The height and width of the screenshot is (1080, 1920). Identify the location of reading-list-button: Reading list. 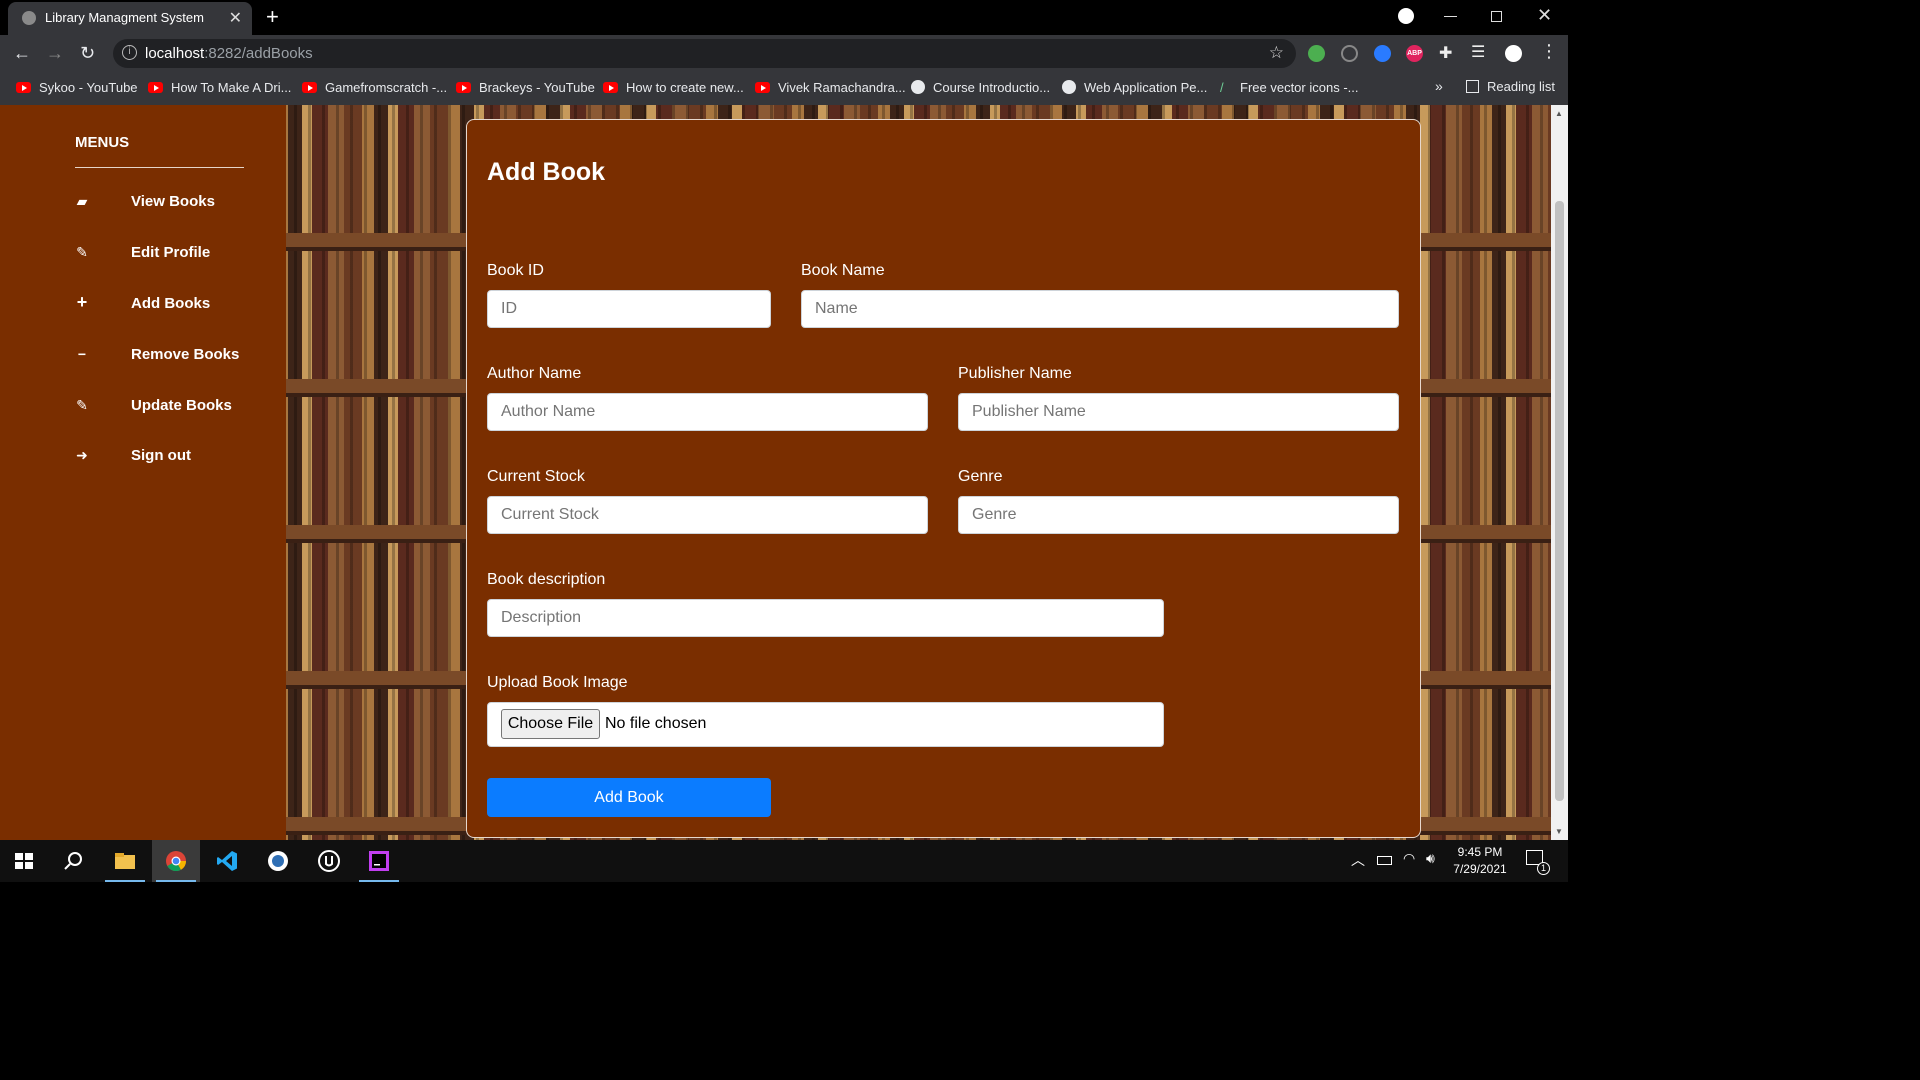
(1510, 86).